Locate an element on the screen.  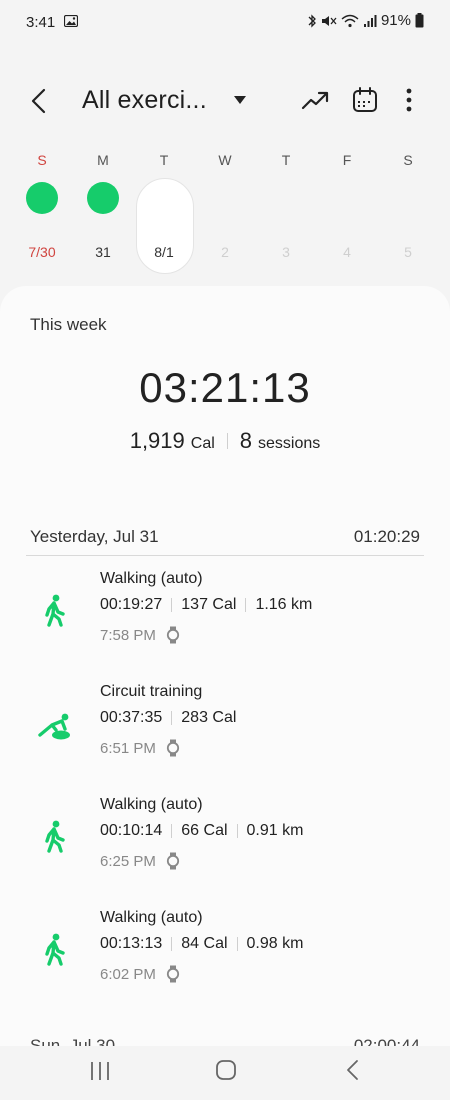
week-stats: 1,919 Cal 8 sessions is located at coordinates (225, 441).